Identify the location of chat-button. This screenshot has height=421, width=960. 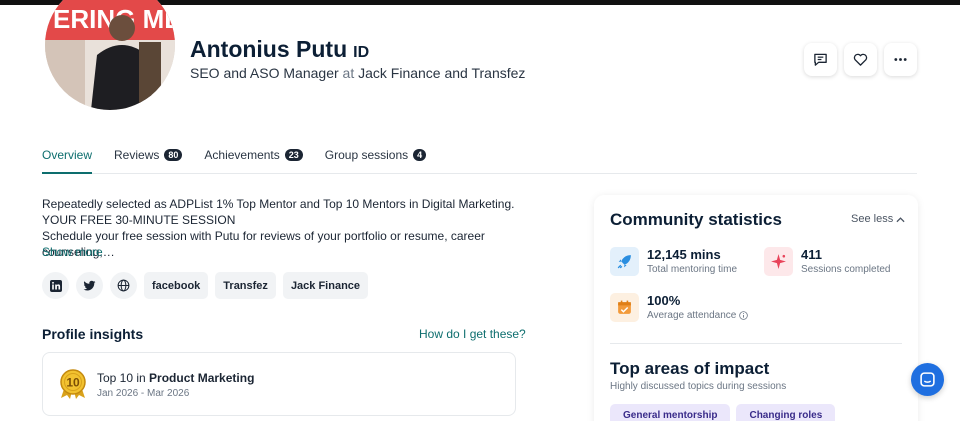
(927, 379).